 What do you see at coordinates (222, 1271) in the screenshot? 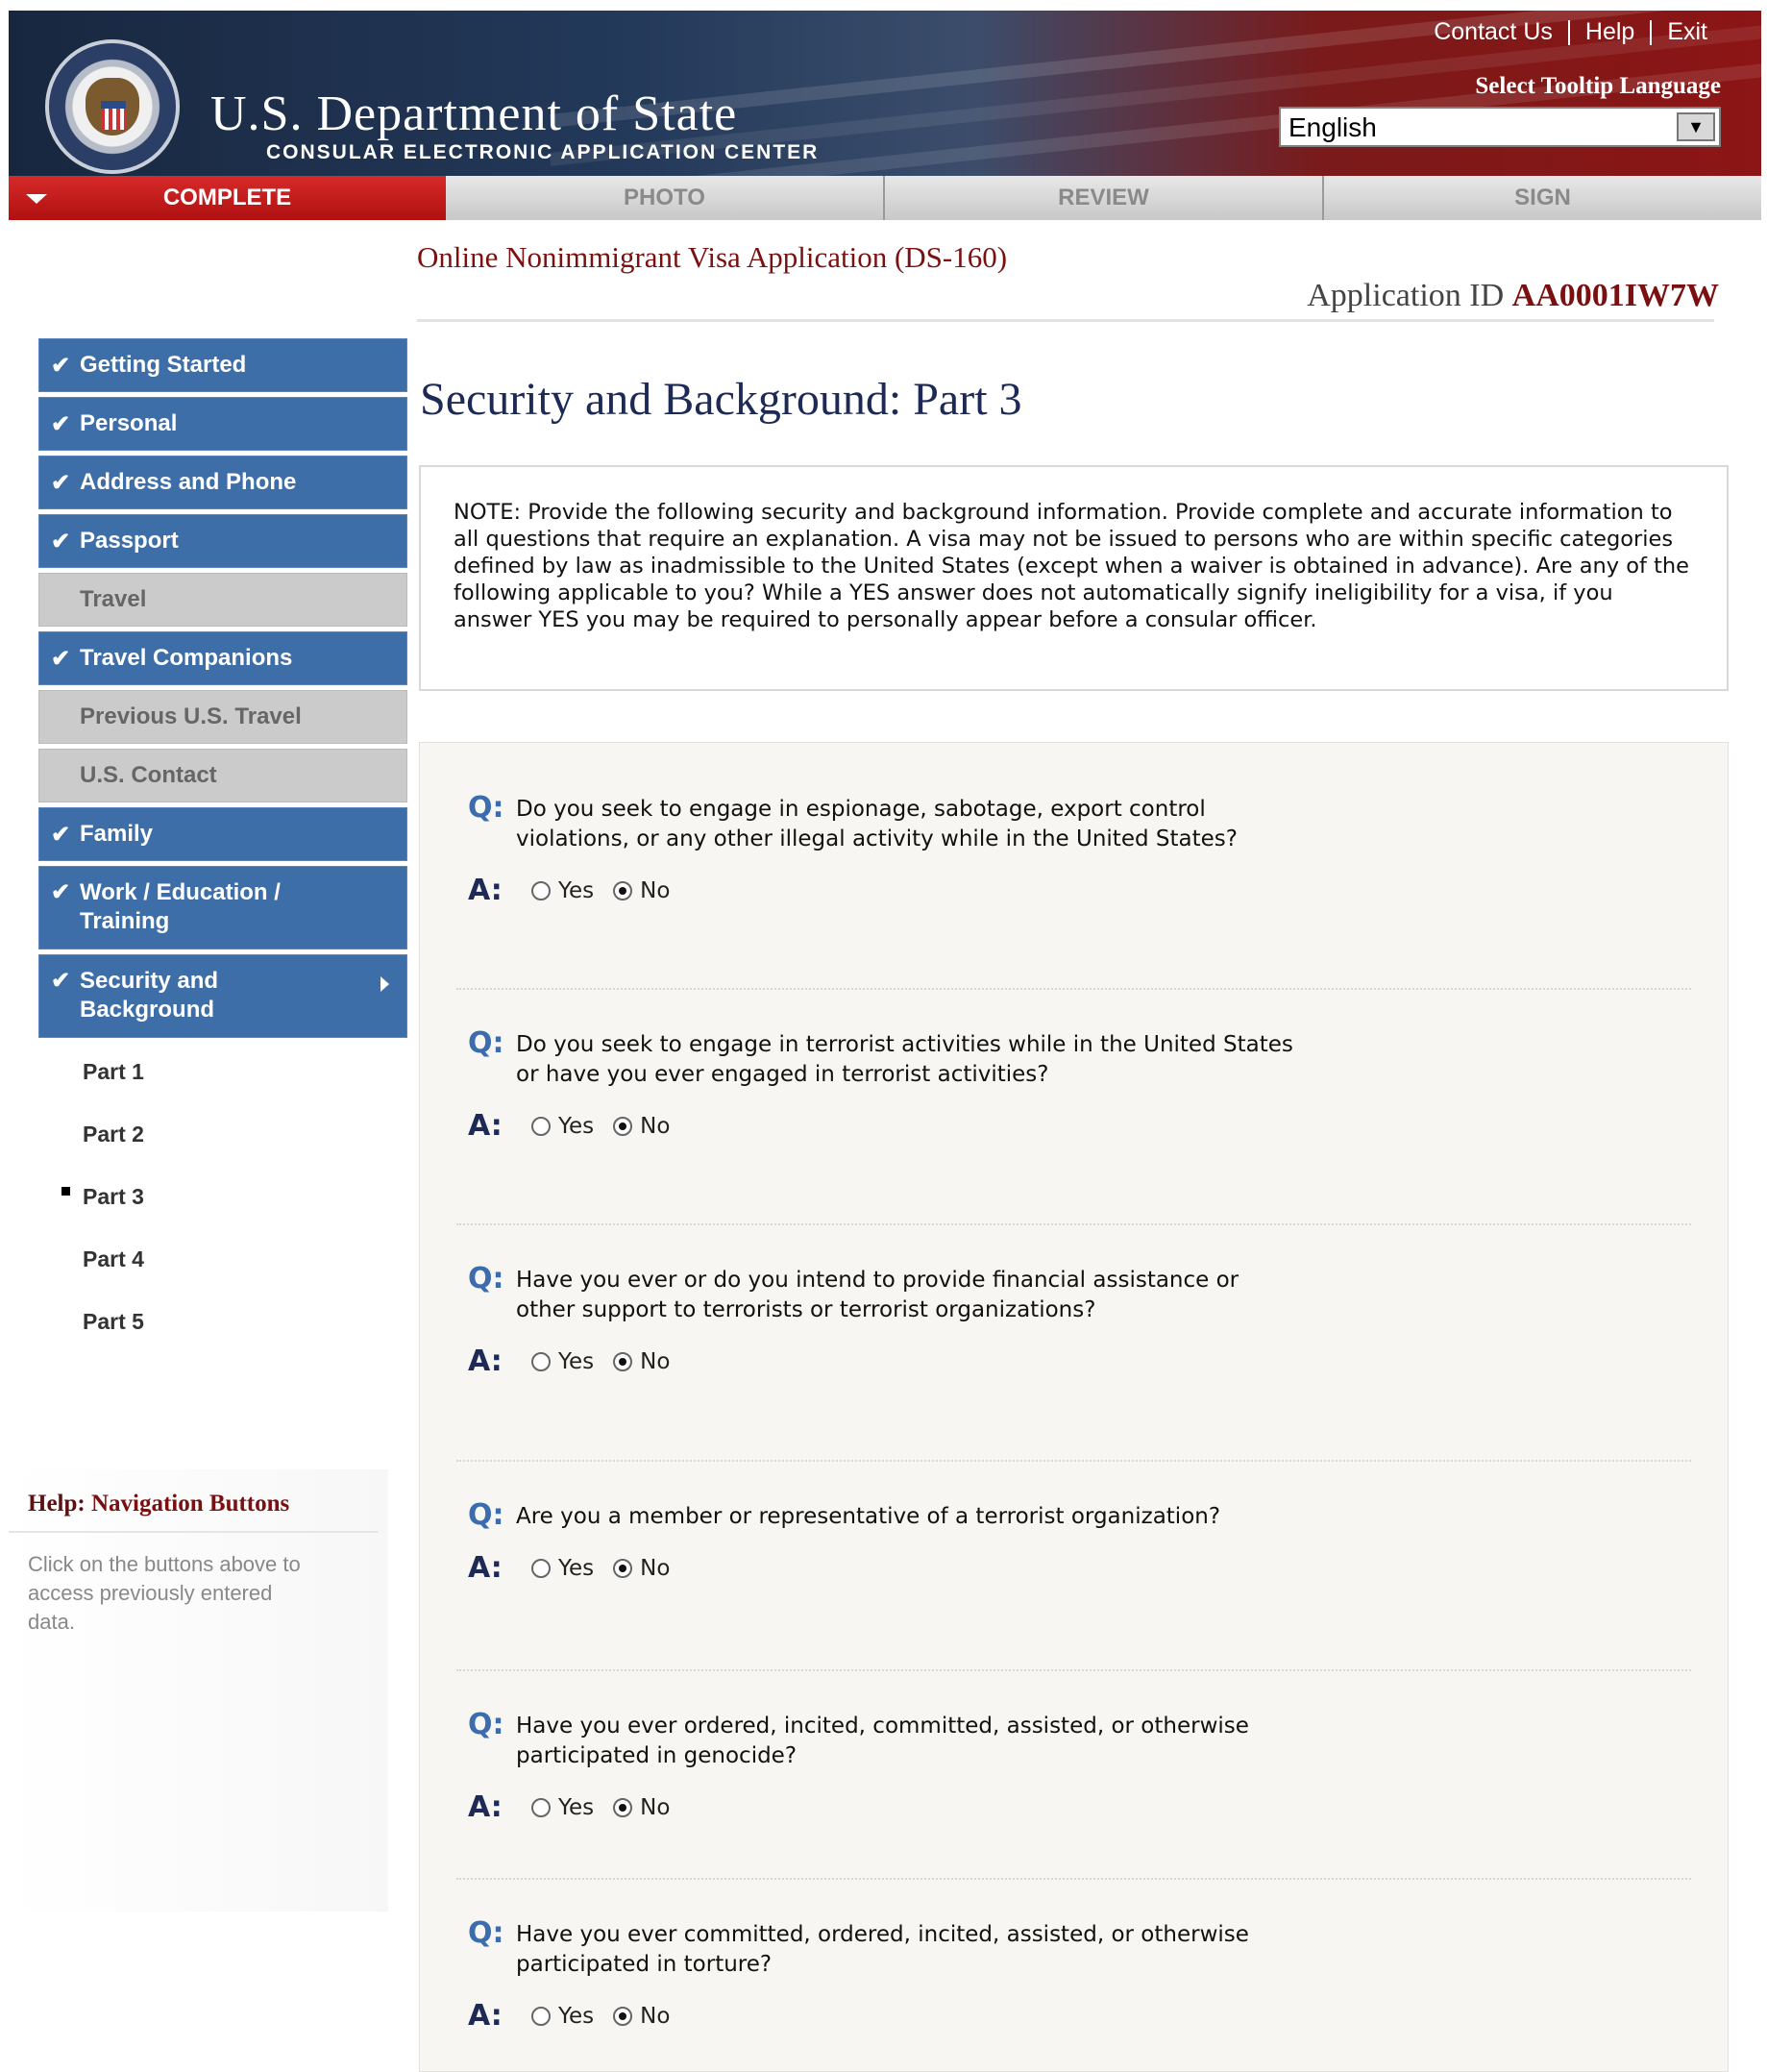
I see `sidebar-sub-part-4: Part 4` at bounding box center [222, 1271].